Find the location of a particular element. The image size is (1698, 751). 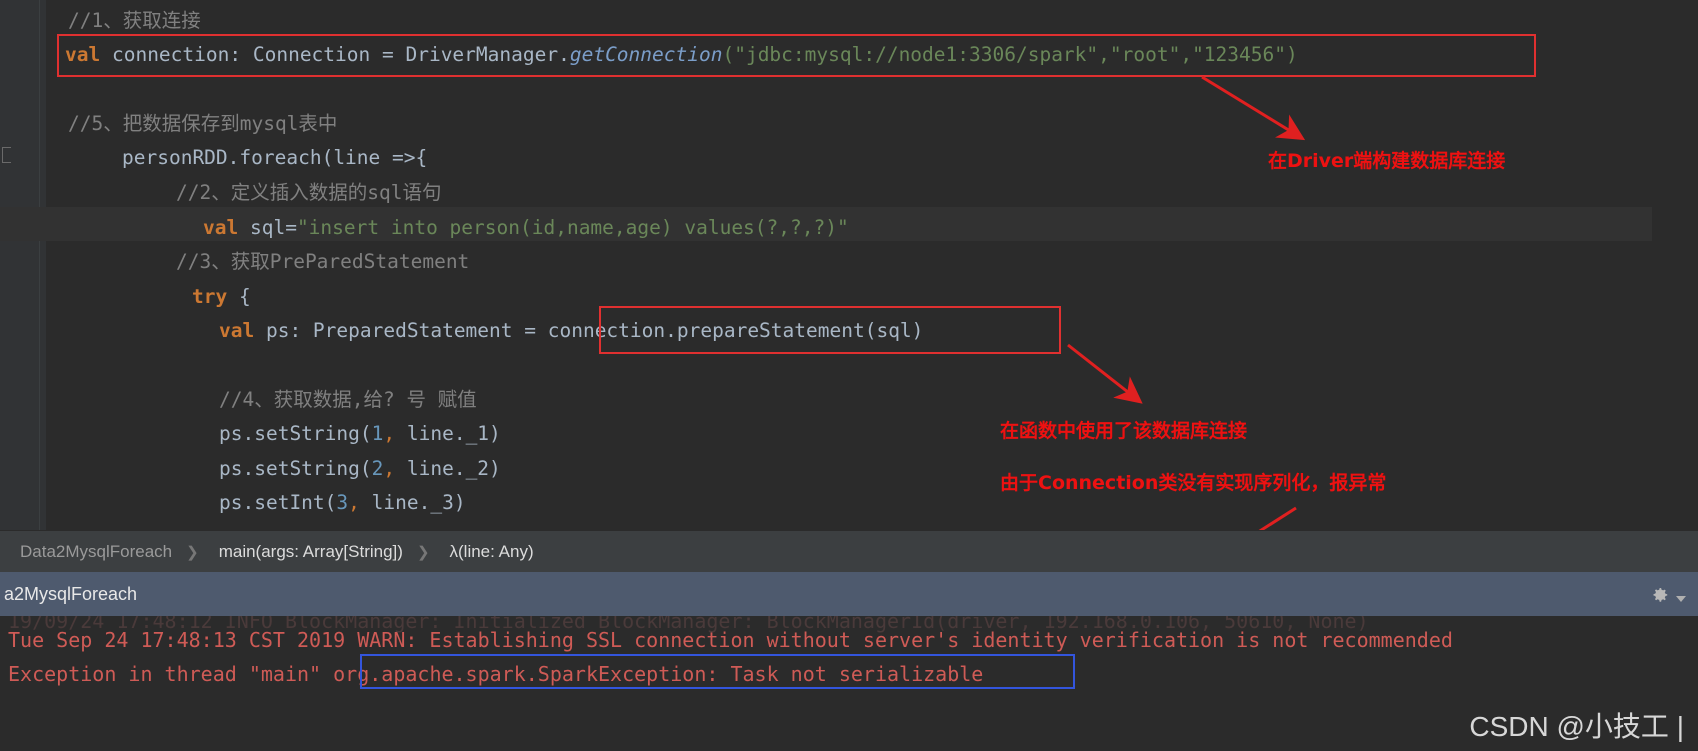

keyword-val-1: val is located at coordinates (83, 54).